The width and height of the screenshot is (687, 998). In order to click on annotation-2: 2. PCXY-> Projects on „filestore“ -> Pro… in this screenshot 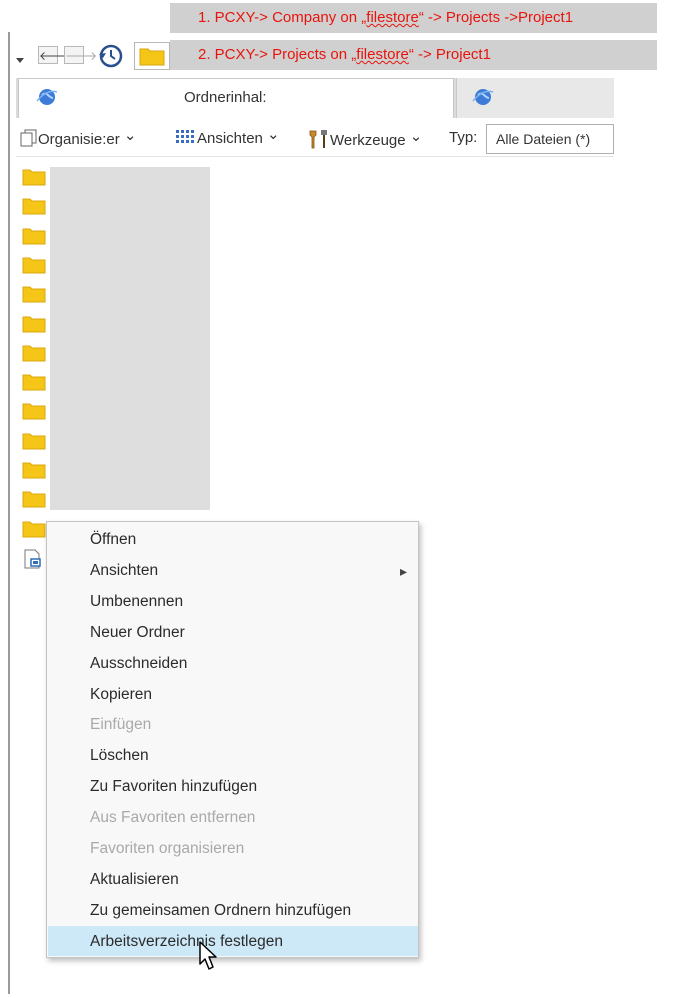, I will do `click(413, 55)`.